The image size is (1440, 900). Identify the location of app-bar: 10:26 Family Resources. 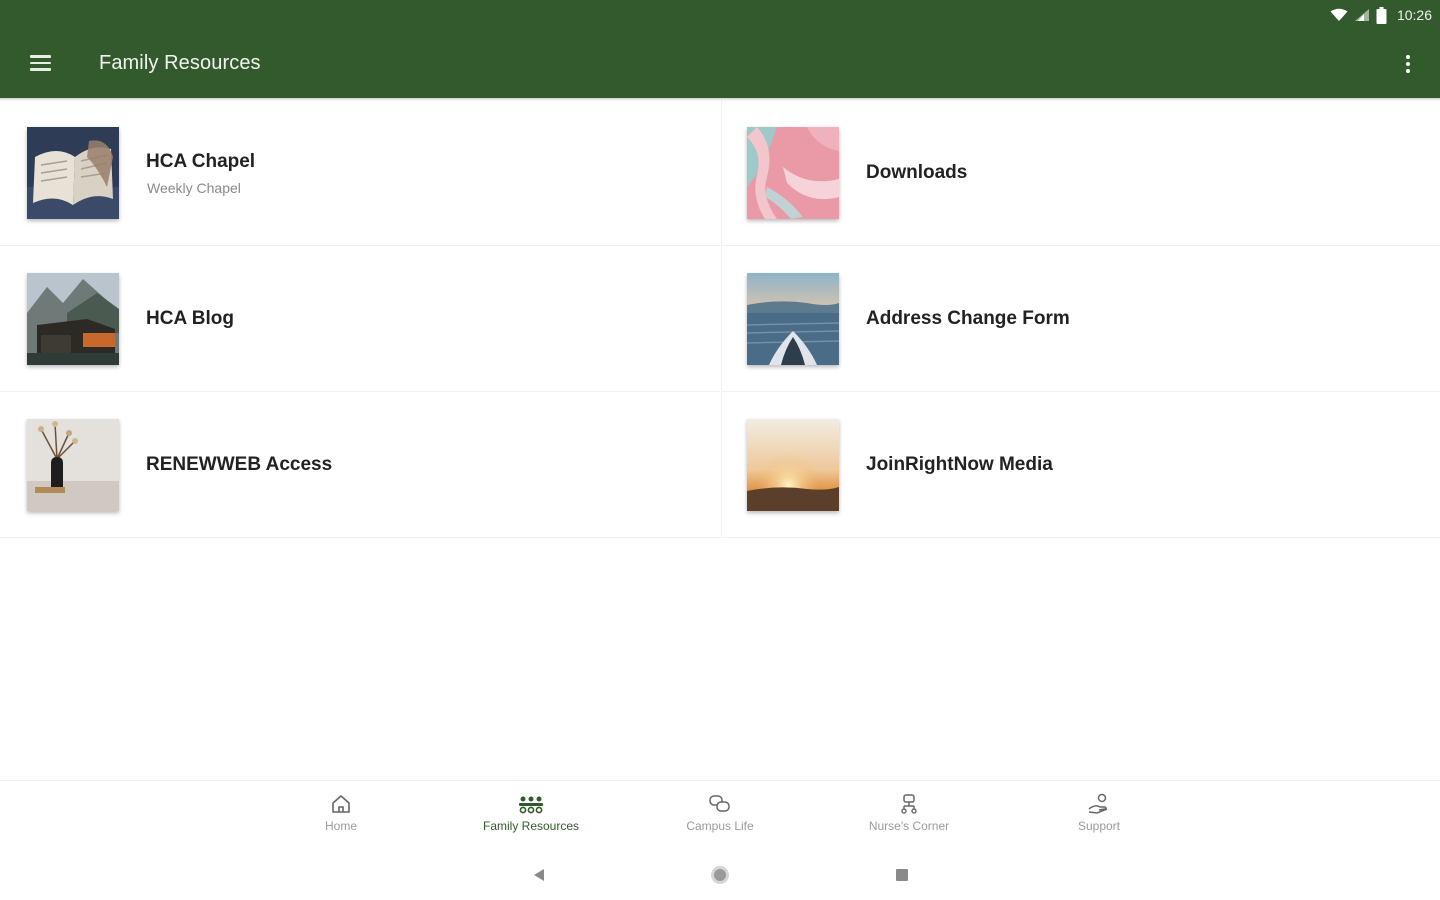
(720, 50).